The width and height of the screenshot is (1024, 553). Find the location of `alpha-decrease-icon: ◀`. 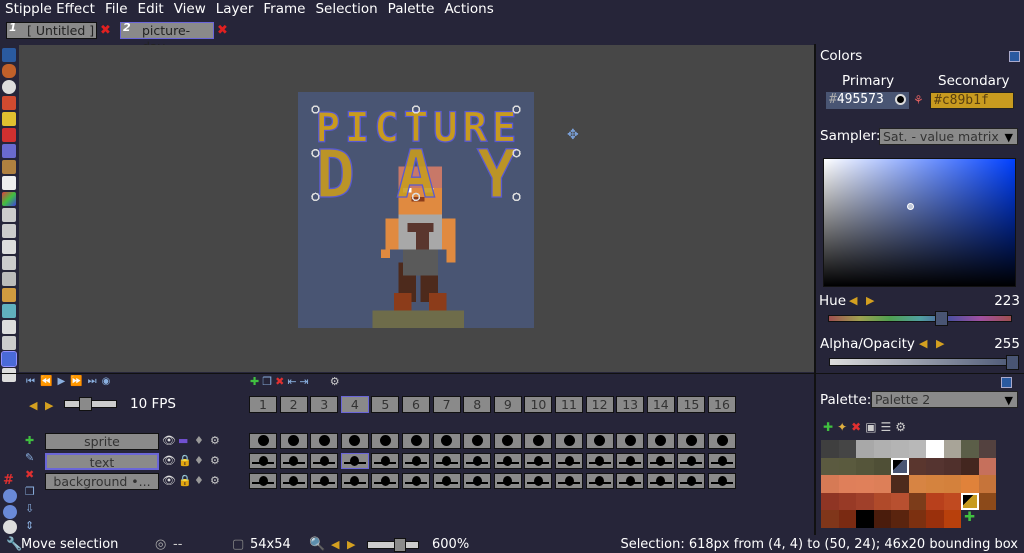

alpha-decrease-icon: ◀ is located at coordinates (923, 343).